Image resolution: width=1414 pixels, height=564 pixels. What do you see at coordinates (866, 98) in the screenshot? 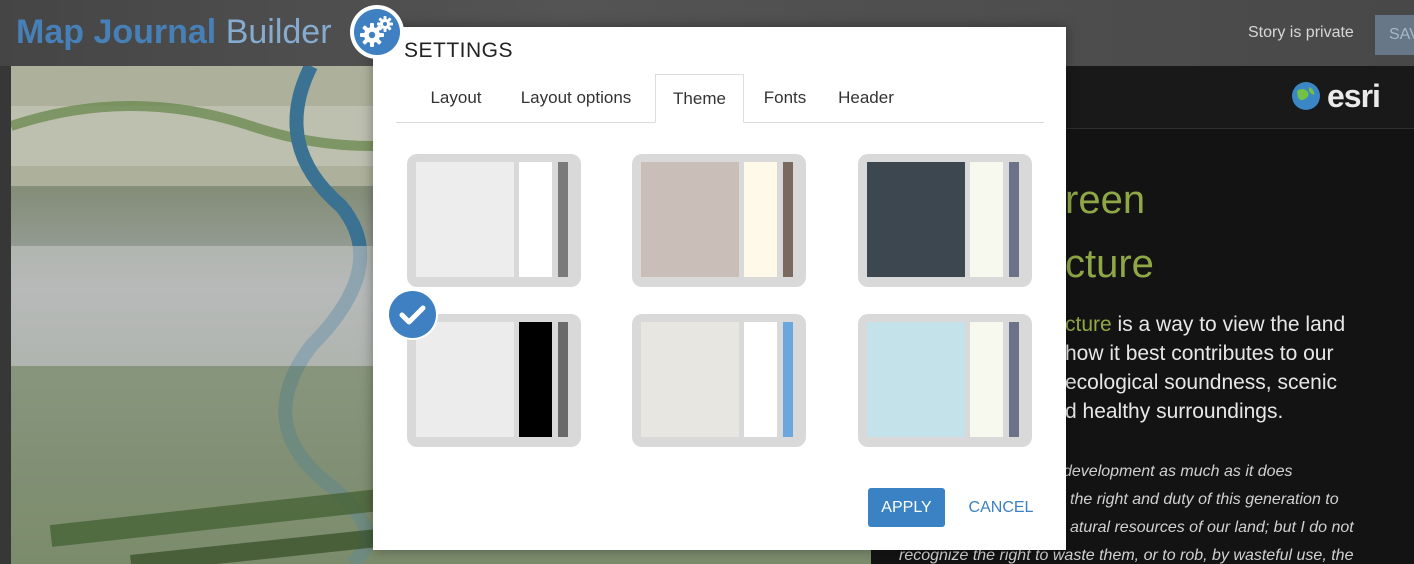
I see `tab-header: Header` at bounding box center [866, 98].